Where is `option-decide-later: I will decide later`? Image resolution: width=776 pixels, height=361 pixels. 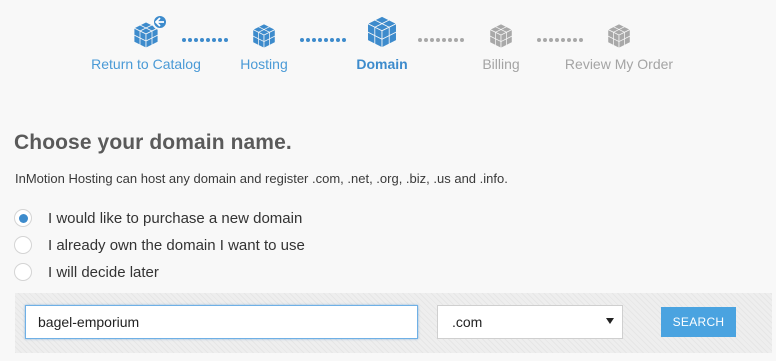 option-decide-later: I will decide later is located at coordinates (86, 272).